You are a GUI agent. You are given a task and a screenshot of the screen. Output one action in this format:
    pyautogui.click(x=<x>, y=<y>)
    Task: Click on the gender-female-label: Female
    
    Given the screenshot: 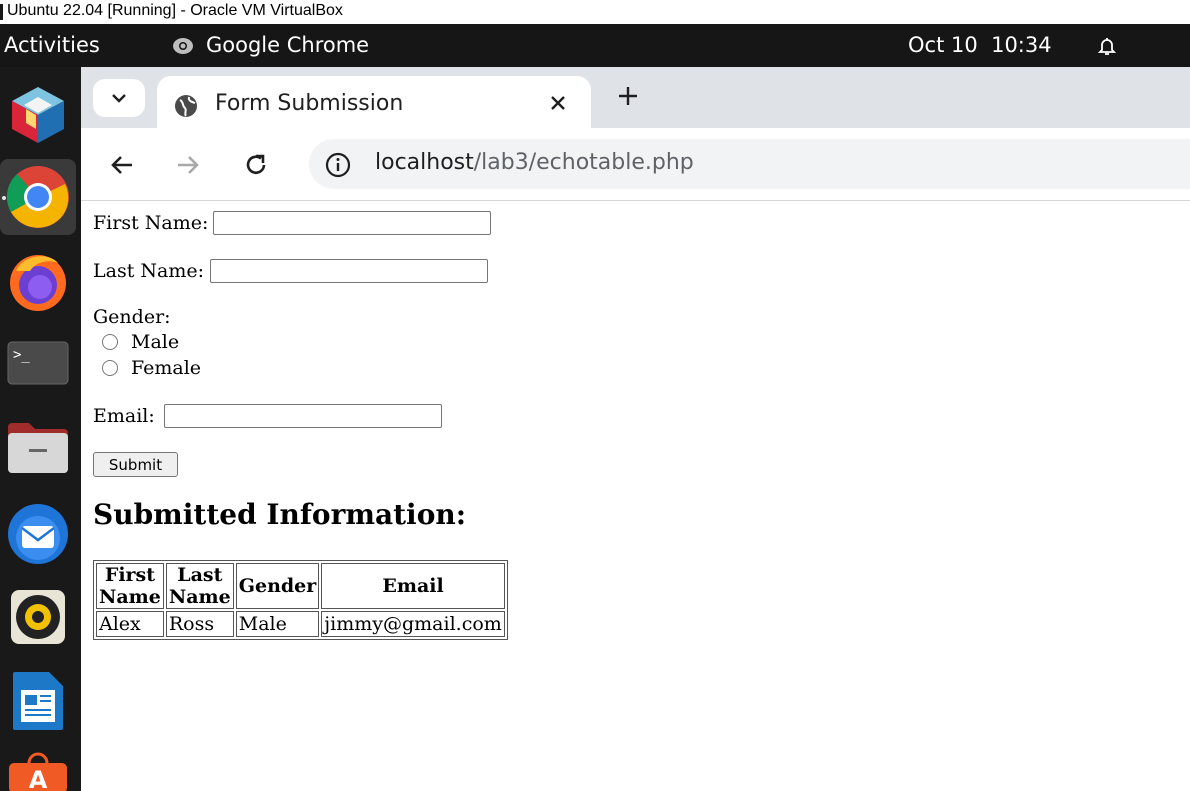 What is the action you would take?
    pyautogui.click(x=166, y=368)
    